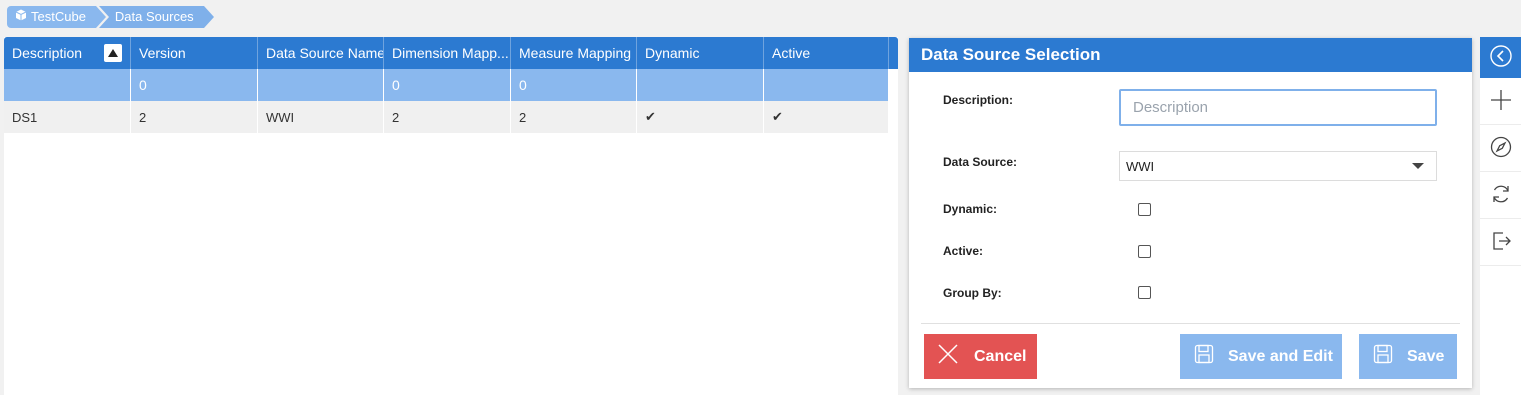 The width and height of the screenshot is (1521, 395). Describe the element at coordinates (672, 53) in the screenshot. I see `column-title: Dynamic` at that location.